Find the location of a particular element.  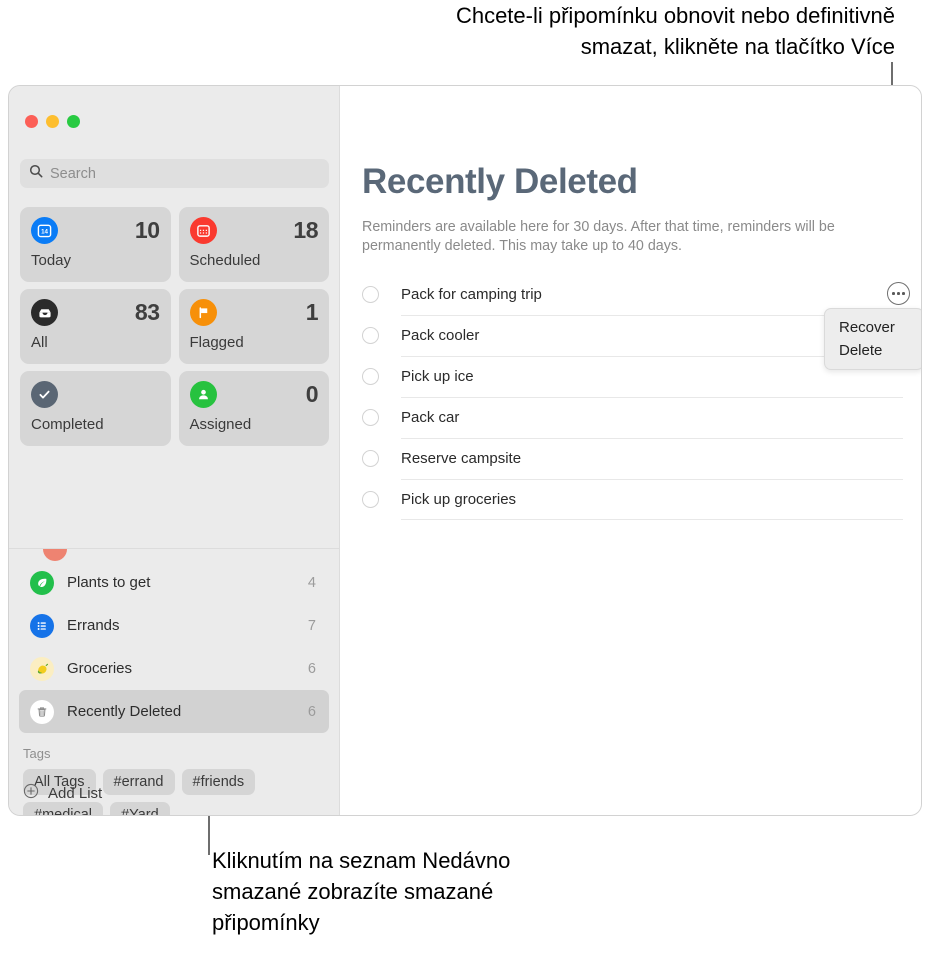

tile-completed: Completed is located at coordinates (95, 408).